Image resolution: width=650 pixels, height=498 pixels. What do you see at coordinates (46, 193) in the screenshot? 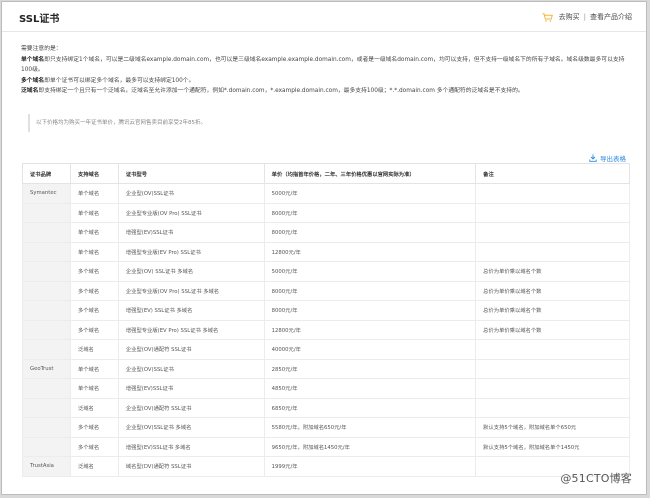
I see `cell-brand: Symantec` at bounding box center [46, 193].